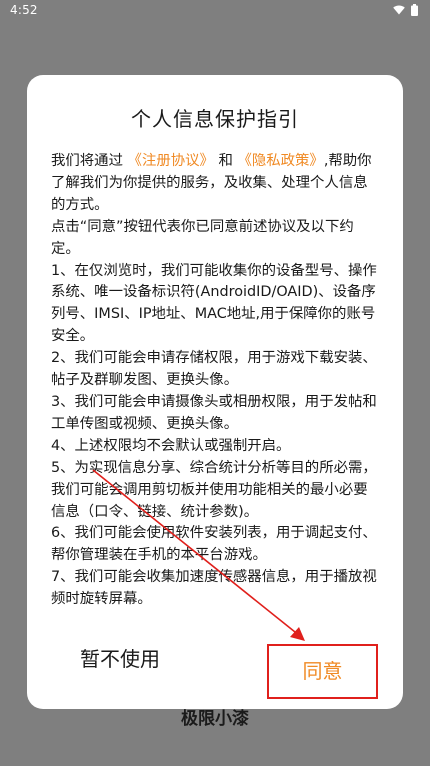 The width and height of the screenshot is (430, 766). Describe the element at coordinates (120, 659) in the screenshot. I see `decline-button: 暂不使用` at that location.